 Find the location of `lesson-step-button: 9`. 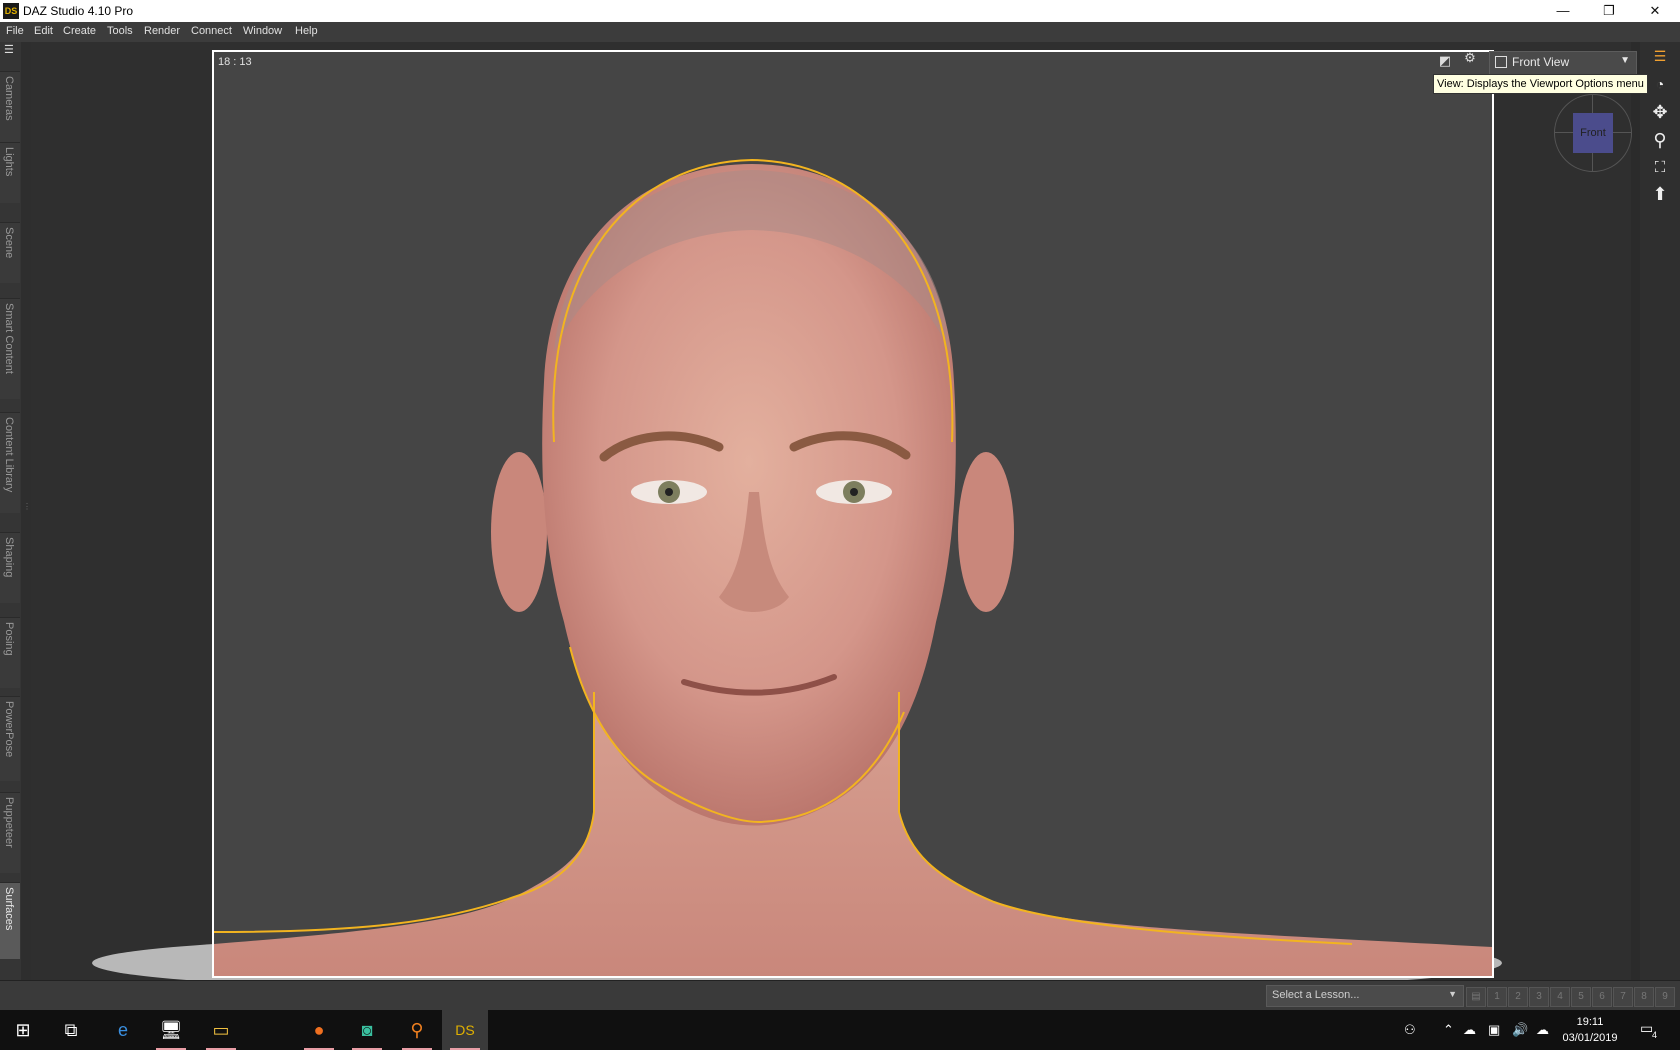

lesson-step-button: 9 is located at coordinates (1665, 997).